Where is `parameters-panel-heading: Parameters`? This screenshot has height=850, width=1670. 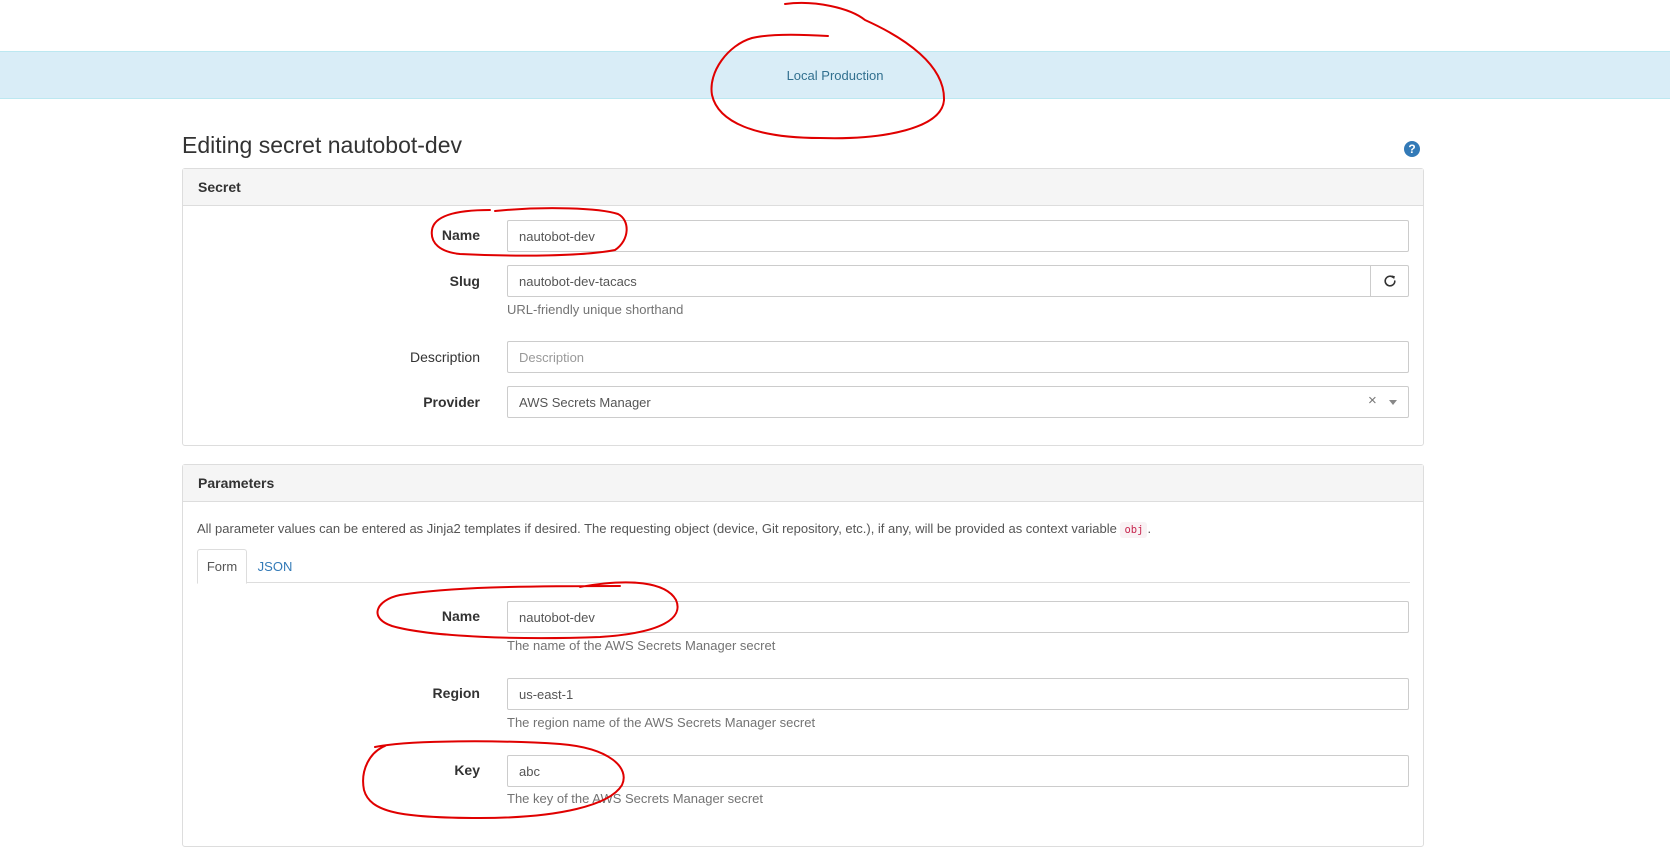 parameters-panel-heading: Parameters is located at coordinates (803, 483).